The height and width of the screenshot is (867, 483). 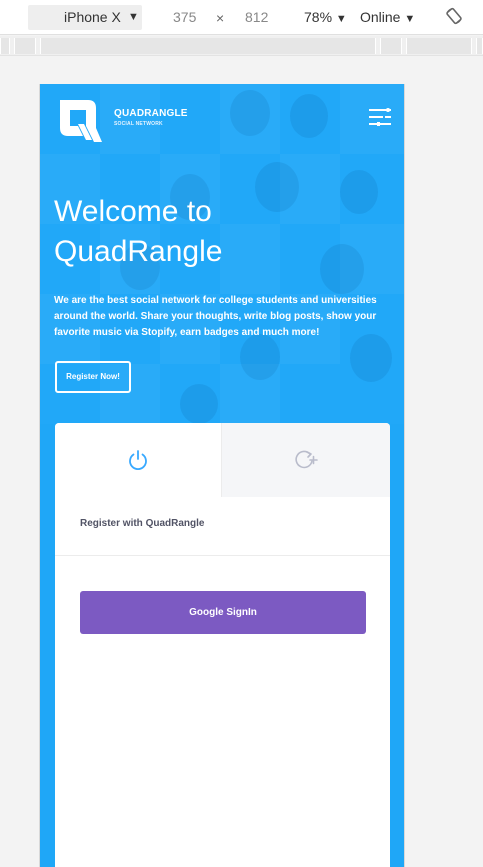 I want to click on device-select: iPhone X ▼, so click(x=85, y=17).